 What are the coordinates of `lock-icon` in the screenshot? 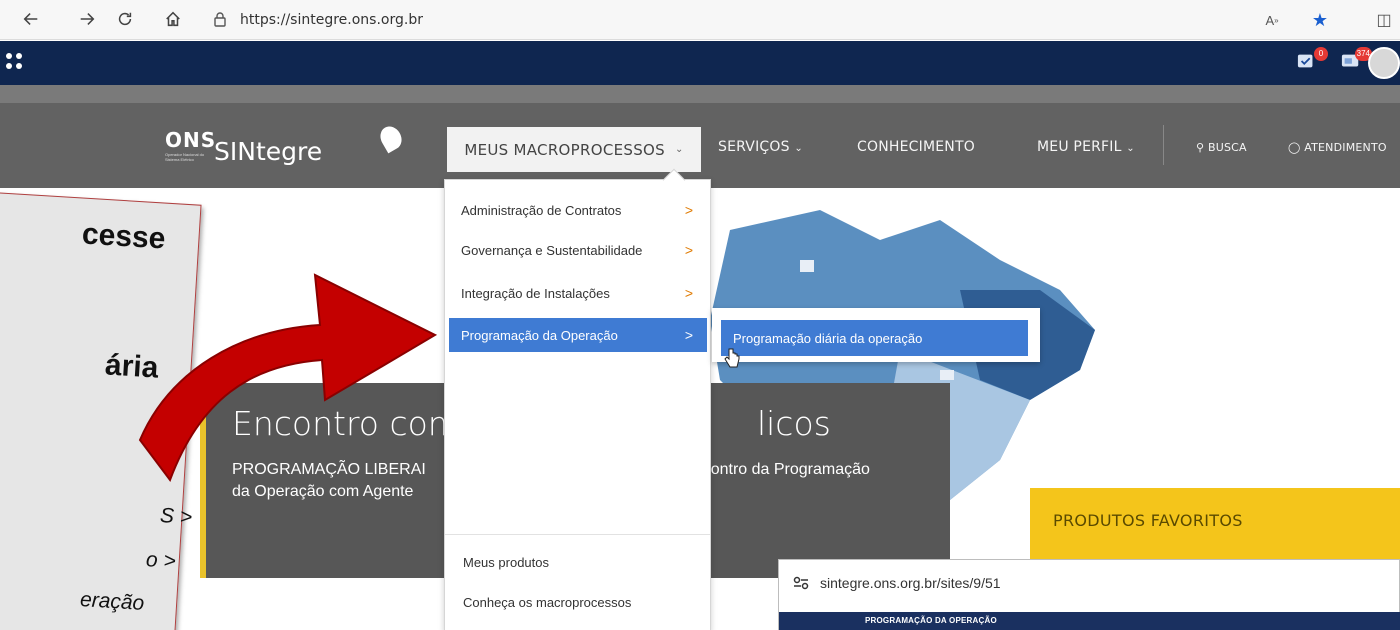 It's located at (221, 20).